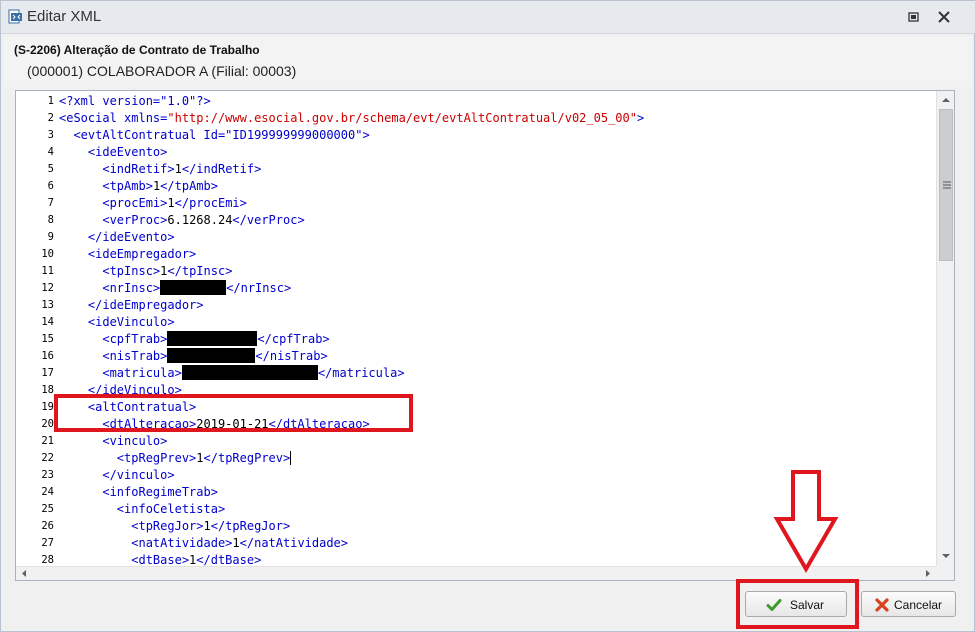 The height and width of the screenshot is (632, 975). I want to click on line-number: 12, so click(47, 288).